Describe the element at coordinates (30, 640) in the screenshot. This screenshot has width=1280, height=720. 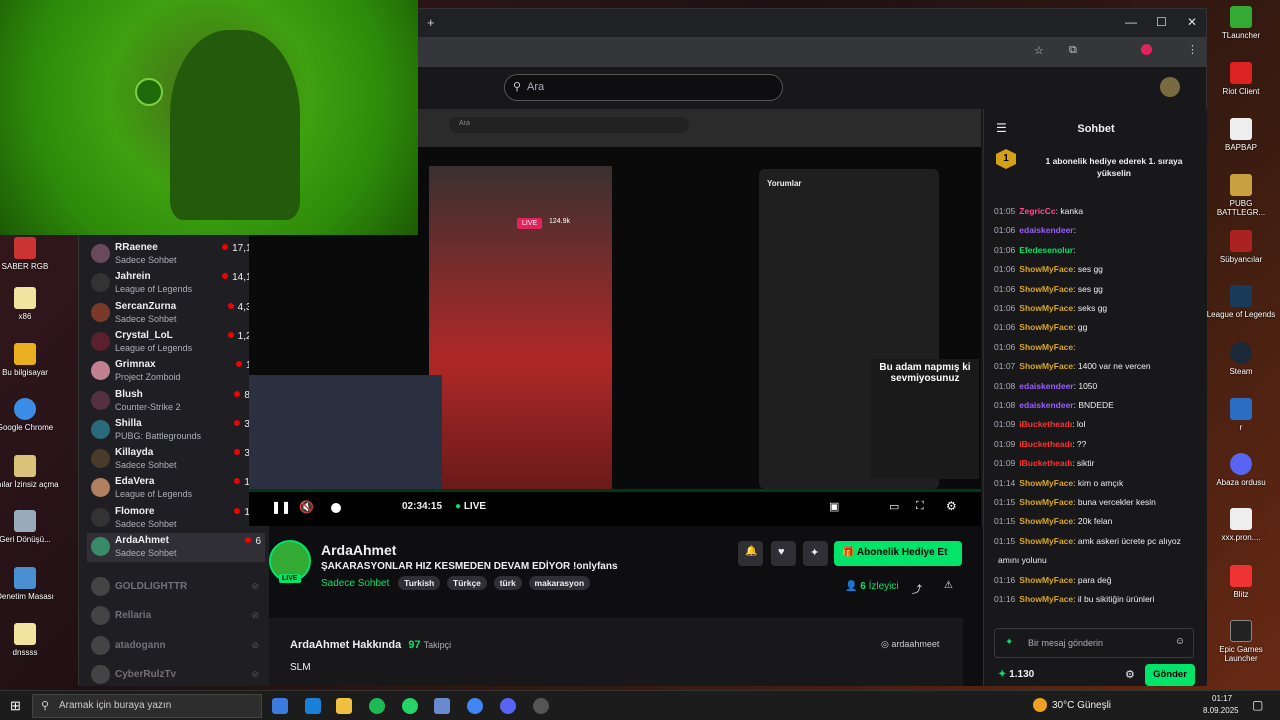
I see `desktop-icon-dnssss: dnssss` at that location.